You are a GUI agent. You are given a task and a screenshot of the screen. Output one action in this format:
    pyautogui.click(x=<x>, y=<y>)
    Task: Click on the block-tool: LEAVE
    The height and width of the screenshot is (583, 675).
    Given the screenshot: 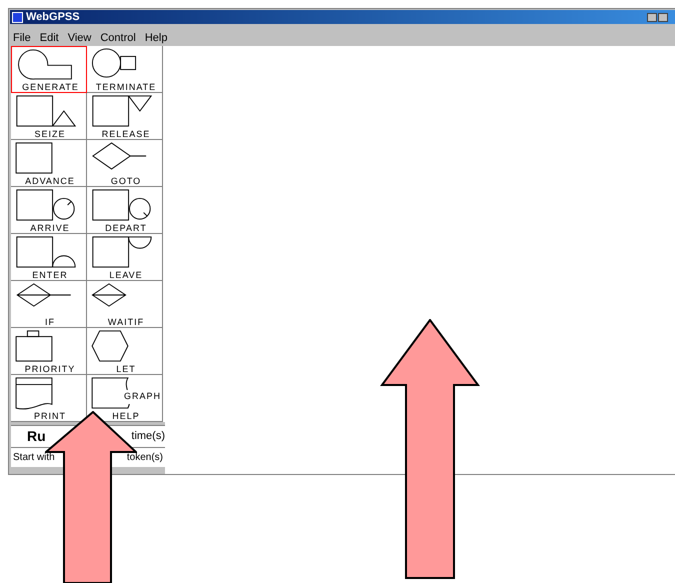 What is the action you would take?
    pyautogui.click(x=125, y=257)
    